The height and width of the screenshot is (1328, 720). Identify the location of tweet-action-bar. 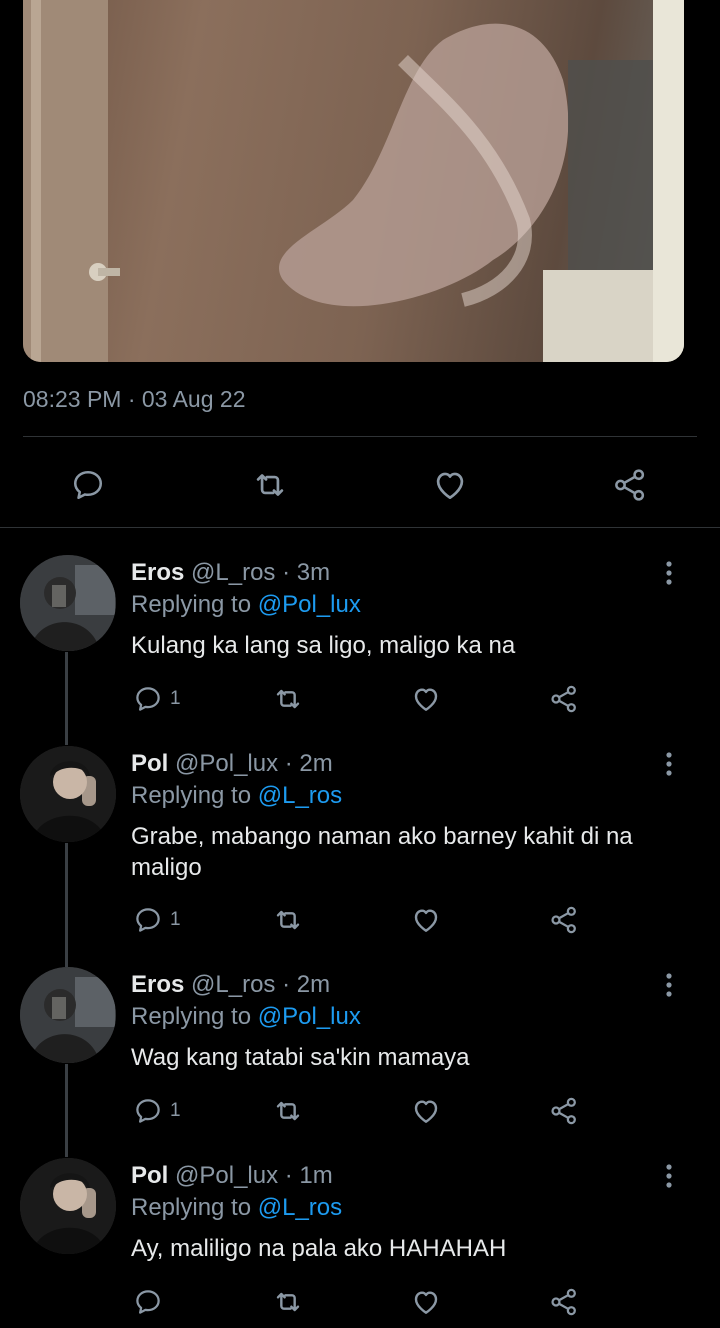
(360, 485).